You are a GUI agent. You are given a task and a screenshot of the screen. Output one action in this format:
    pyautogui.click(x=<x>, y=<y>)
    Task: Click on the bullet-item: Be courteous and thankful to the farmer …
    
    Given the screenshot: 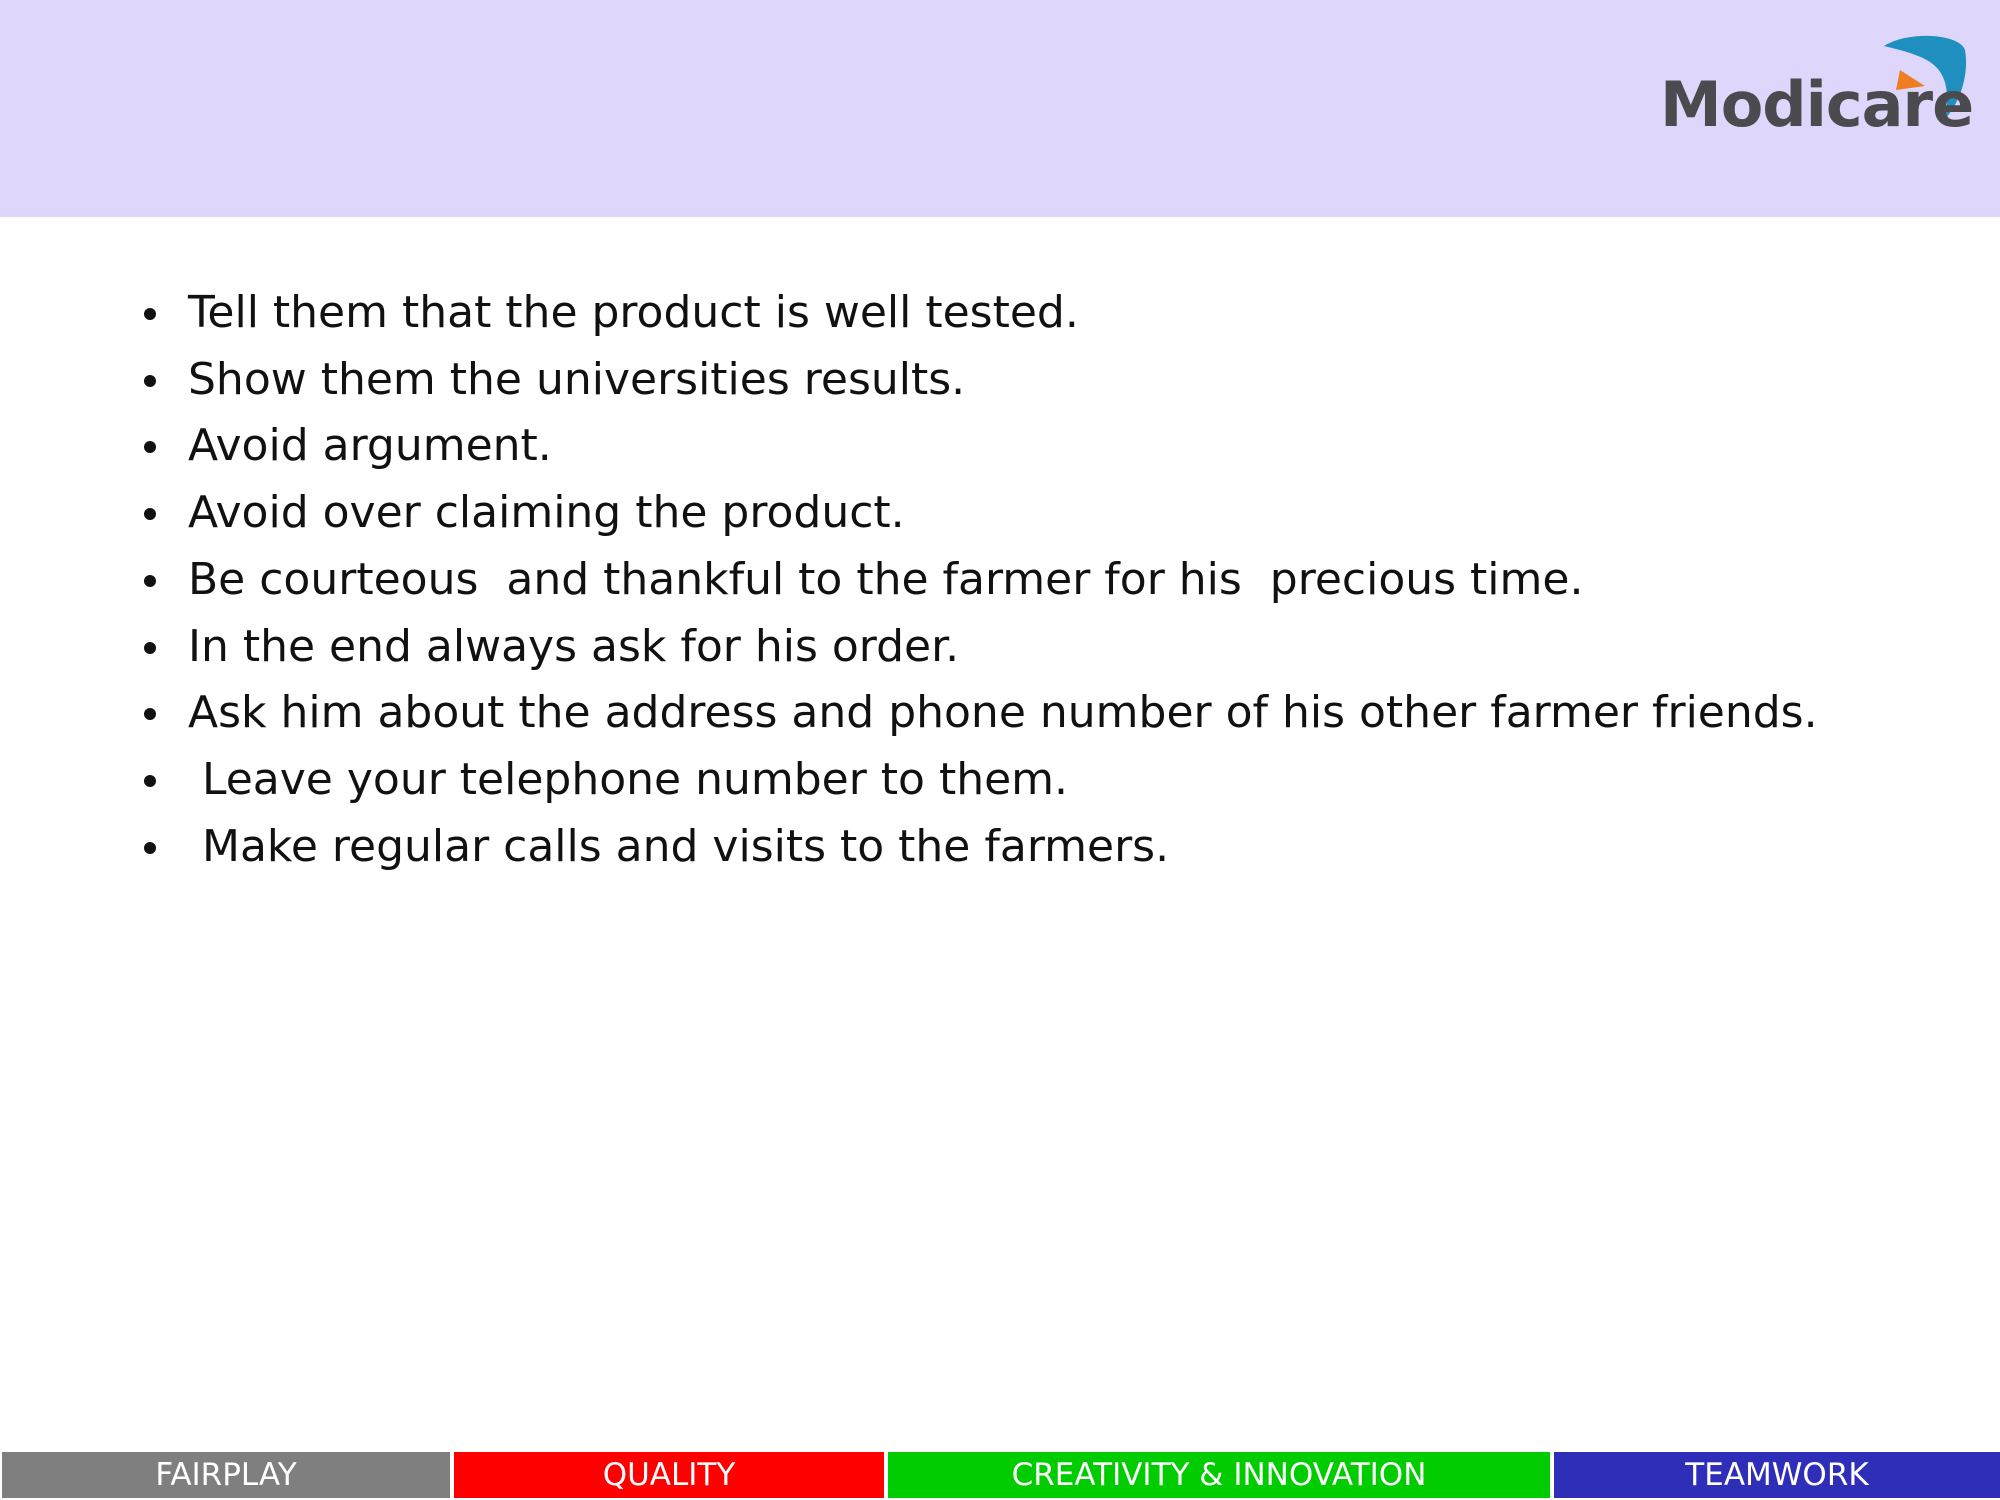 What is the action you would take?
    pyautogui.click(x=979, y=580)
    